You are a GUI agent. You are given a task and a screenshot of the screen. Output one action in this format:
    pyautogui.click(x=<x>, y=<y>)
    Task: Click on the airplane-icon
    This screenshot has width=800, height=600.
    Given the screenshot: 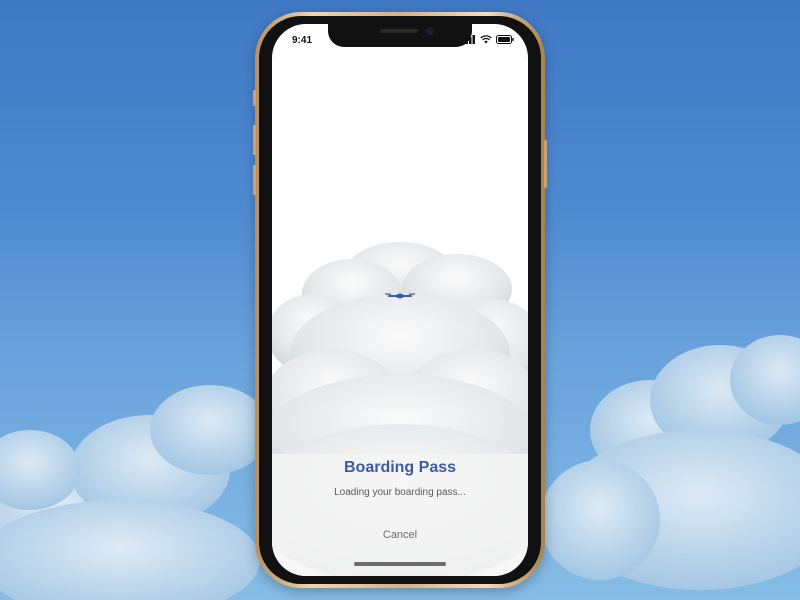 What is the action you would take?
    pyautogui.click(x=400, y=296)
    